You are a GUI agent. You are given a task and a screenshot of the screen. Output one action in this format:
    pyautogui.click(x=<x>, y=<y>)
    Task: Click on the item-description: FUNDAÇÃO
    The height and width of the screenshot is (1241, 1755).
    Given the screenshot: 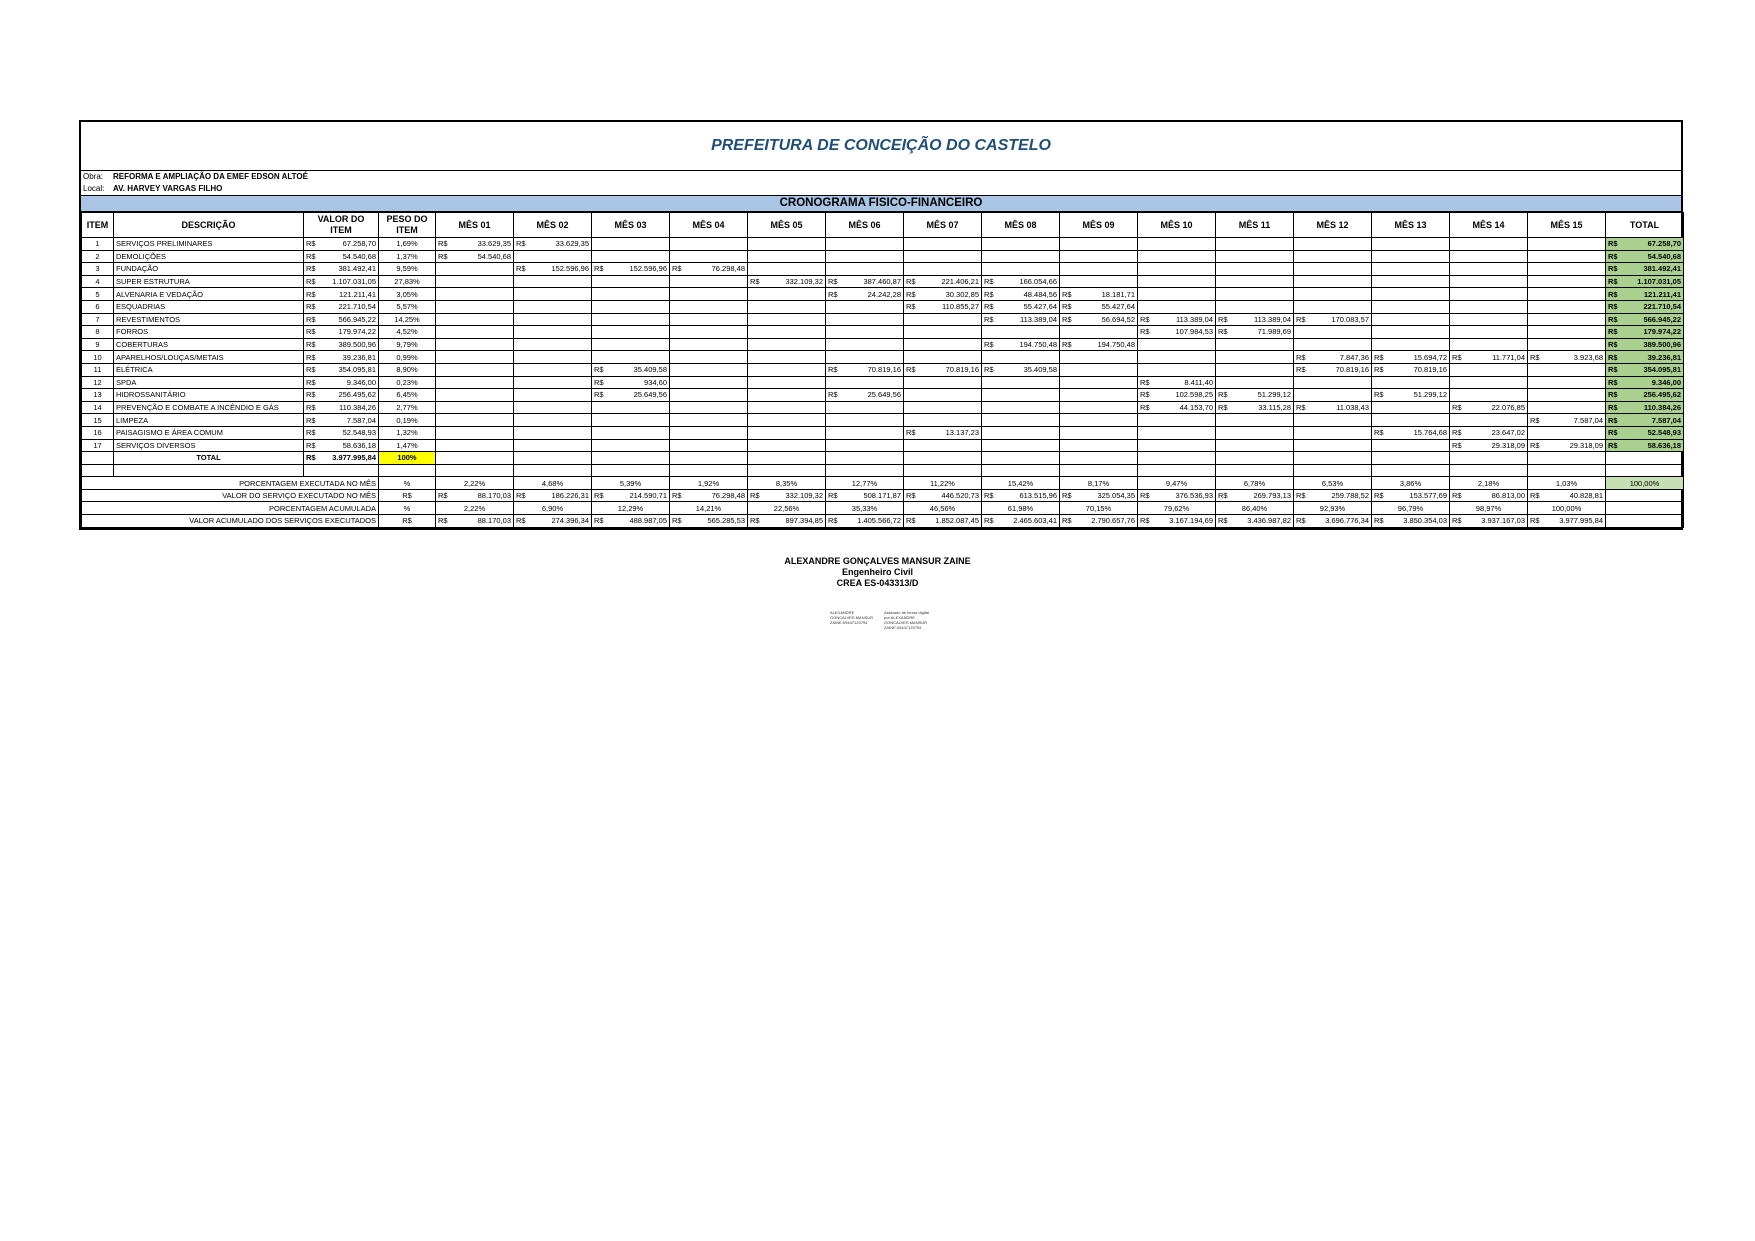 What is the action you would take?
    pyautogui.click(x=208, y=269)
    